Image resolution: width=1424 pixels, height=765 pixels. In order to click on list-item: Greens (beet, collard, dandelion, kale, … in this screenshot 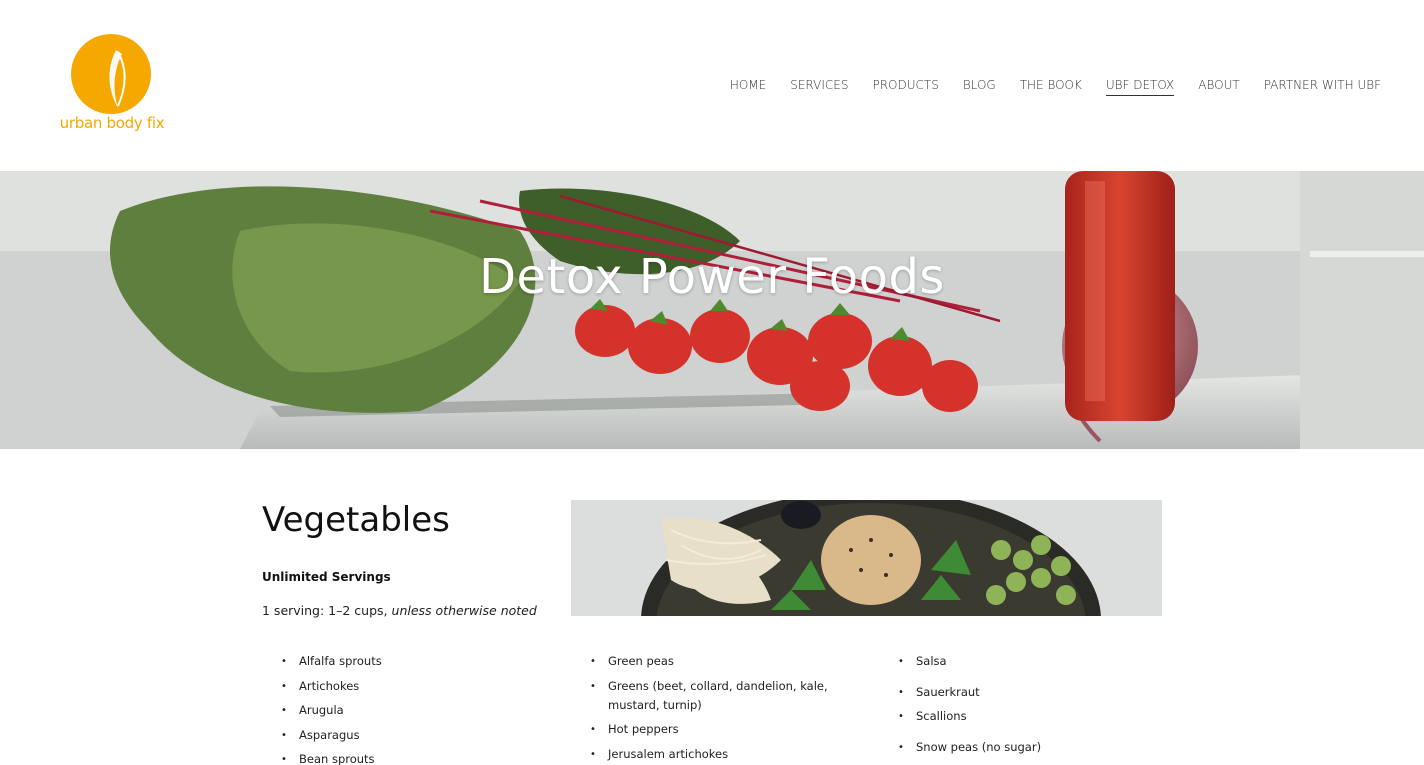, I will do `click(730, 696)`.